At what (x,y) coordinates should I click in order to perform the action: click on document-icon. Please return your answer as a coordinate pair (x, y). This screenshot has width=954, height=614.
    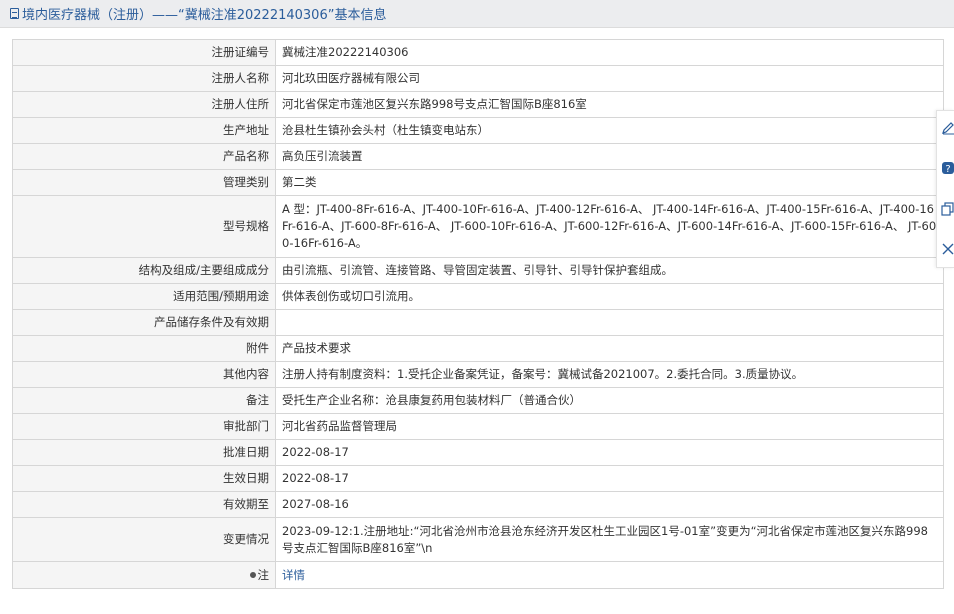
    Looking at the image, I should click on (14, 13).